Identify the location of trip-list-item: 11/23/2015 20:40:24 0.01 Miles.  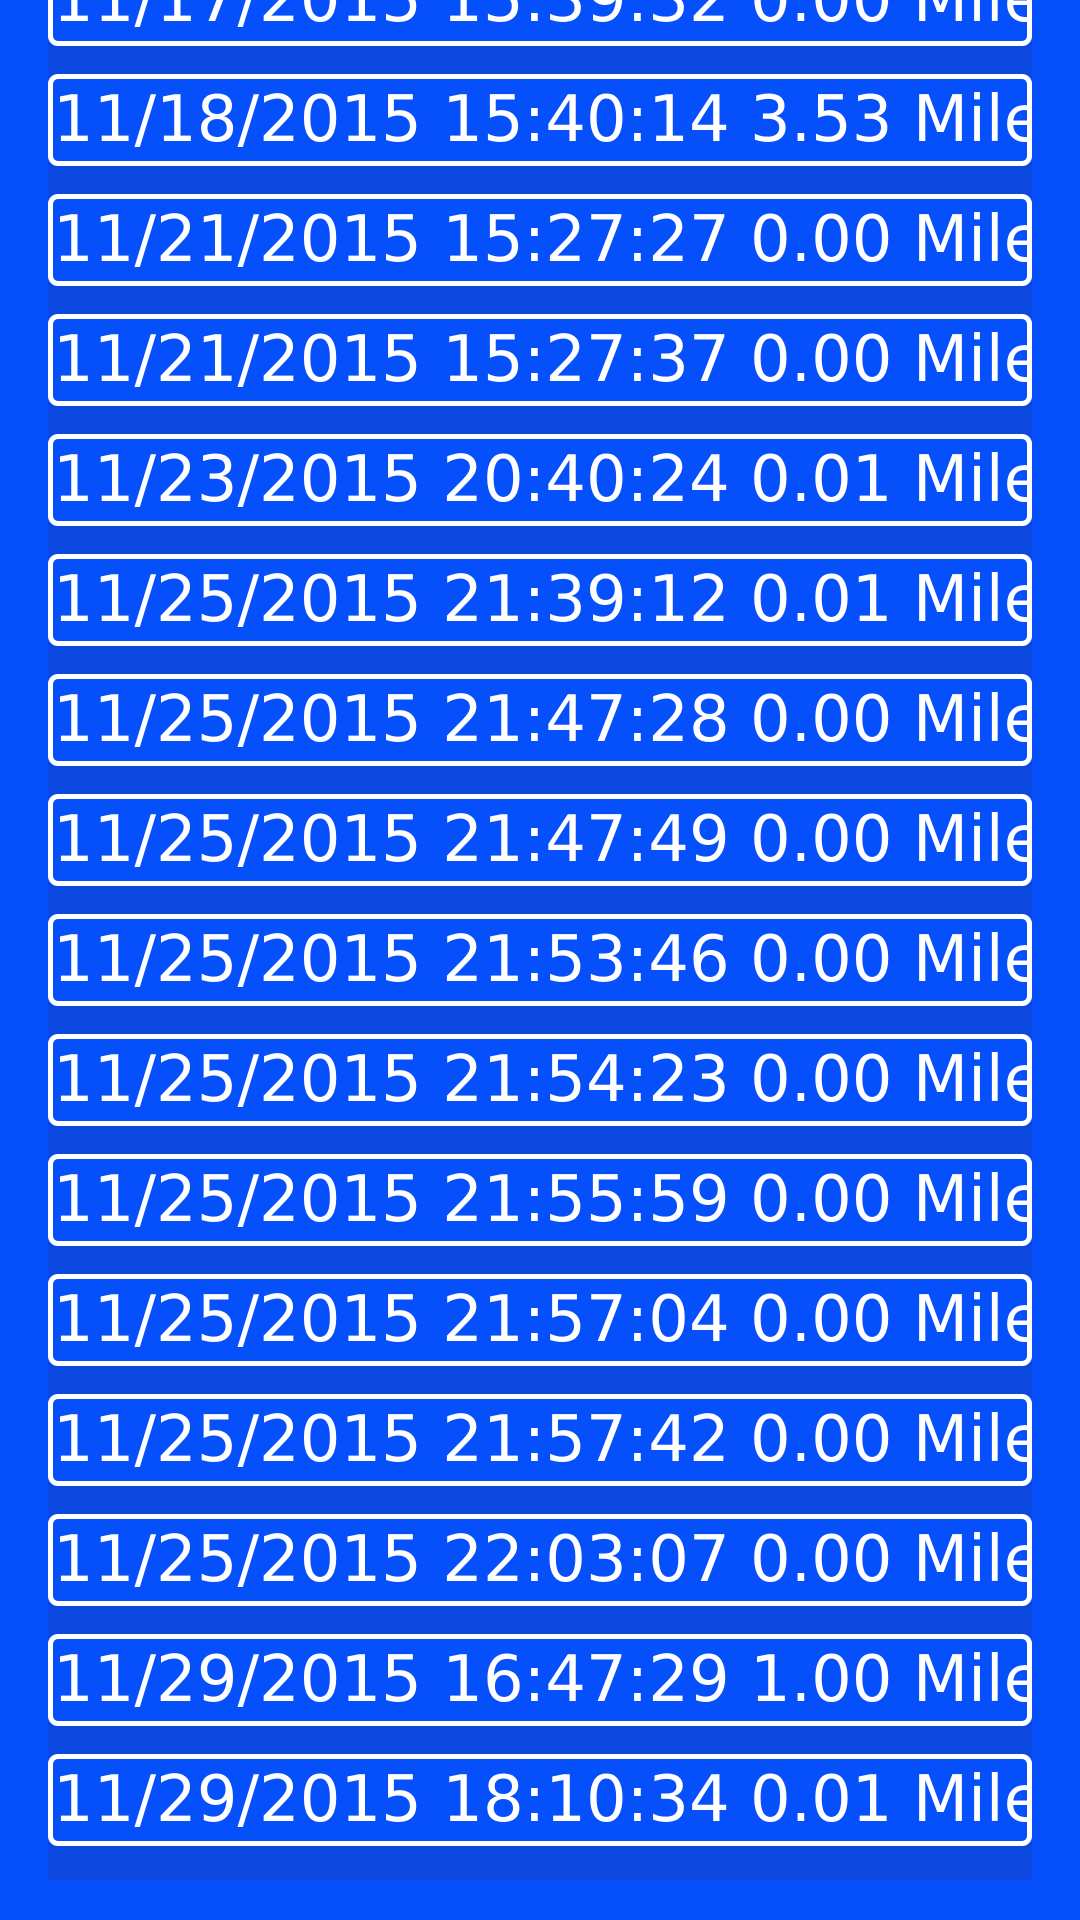
(540, 480).